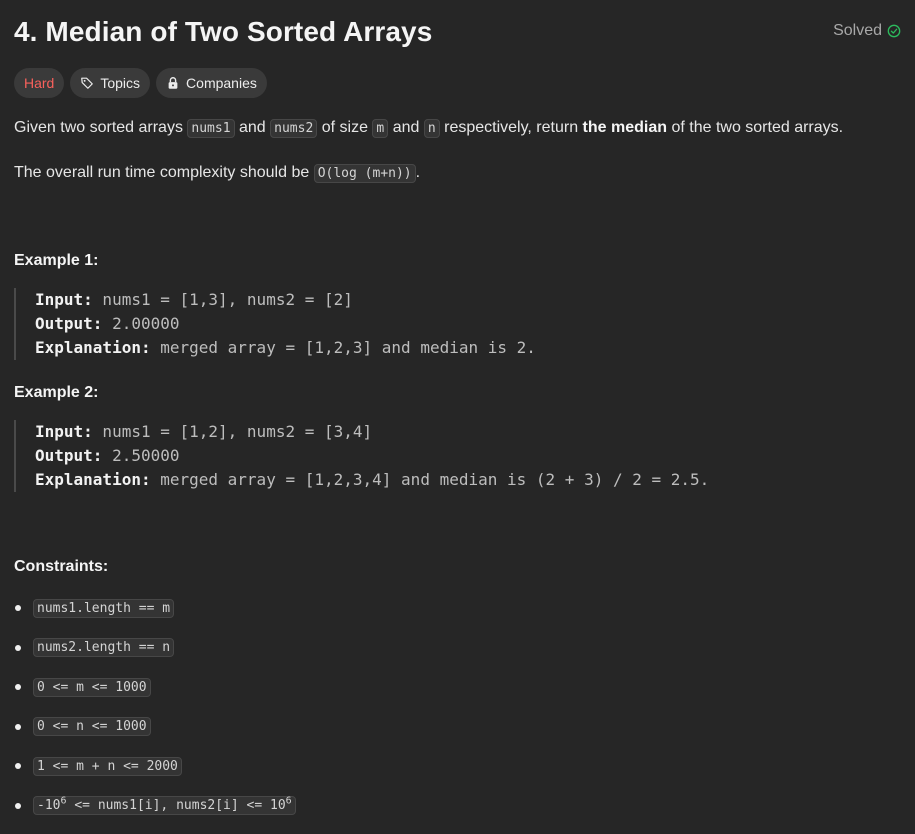 The image size is (915, 834). I want to click on inline-code: m, so click(380, 128).